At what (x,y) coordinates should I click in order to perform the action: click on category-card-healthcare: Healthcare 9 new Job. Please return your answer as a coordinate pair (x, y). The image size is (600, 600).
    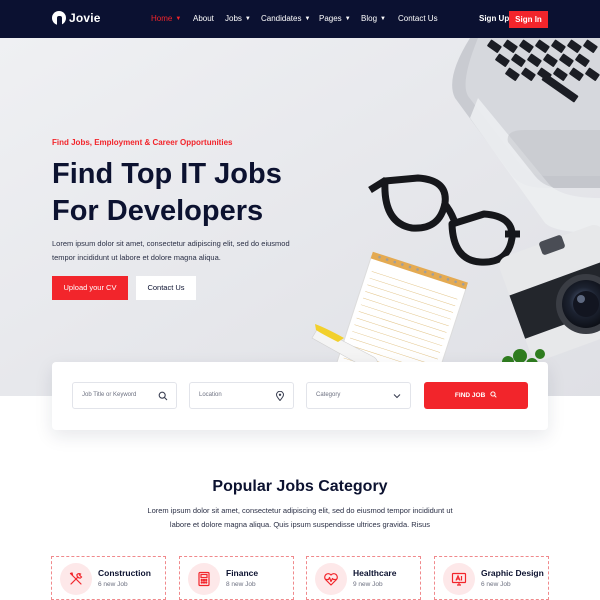
    Looking at the image, I should click on (363, 578).